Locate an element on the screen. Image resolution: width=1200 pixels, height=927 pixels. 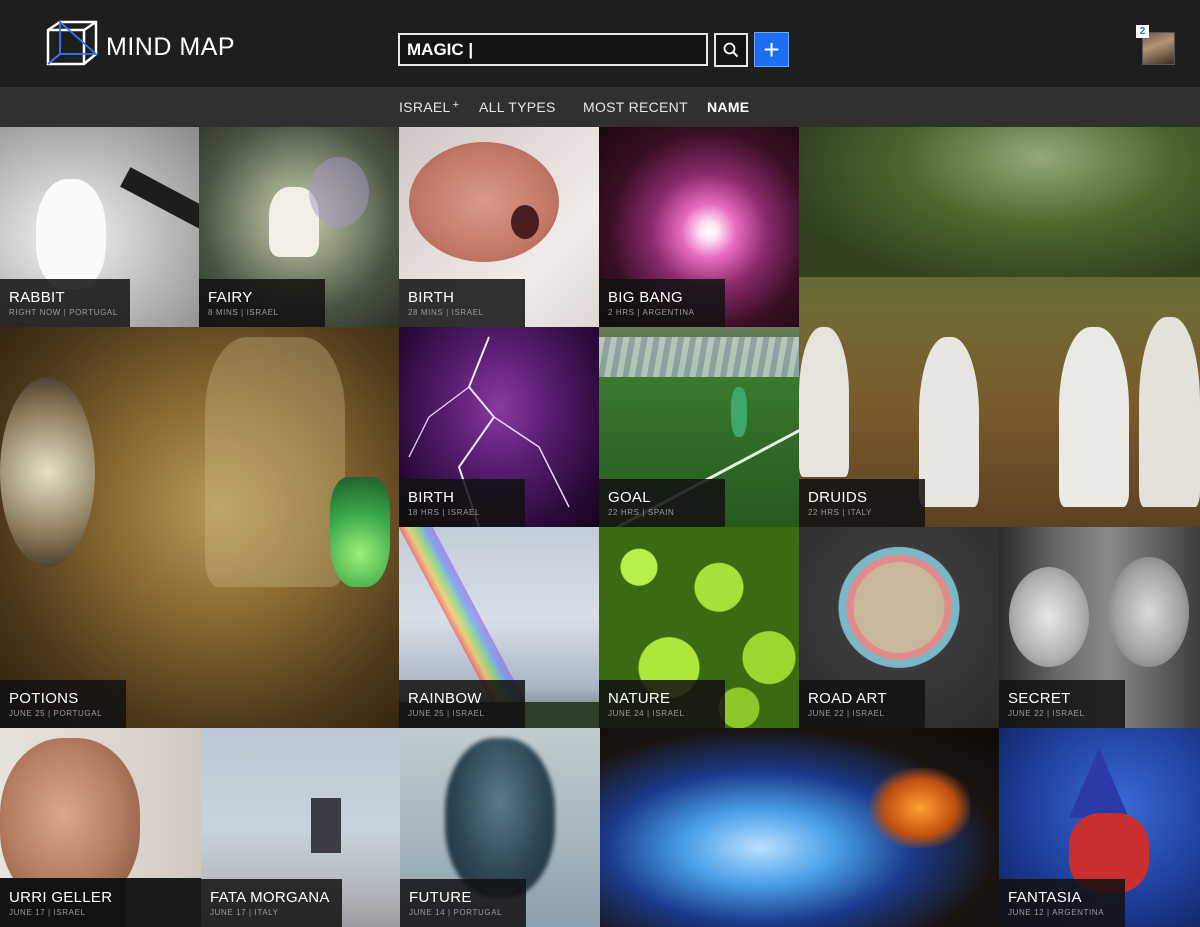
tile-rabbit: RABBIT RIGHT NOW | PORTUGAL is located at coordinates (99, 227).